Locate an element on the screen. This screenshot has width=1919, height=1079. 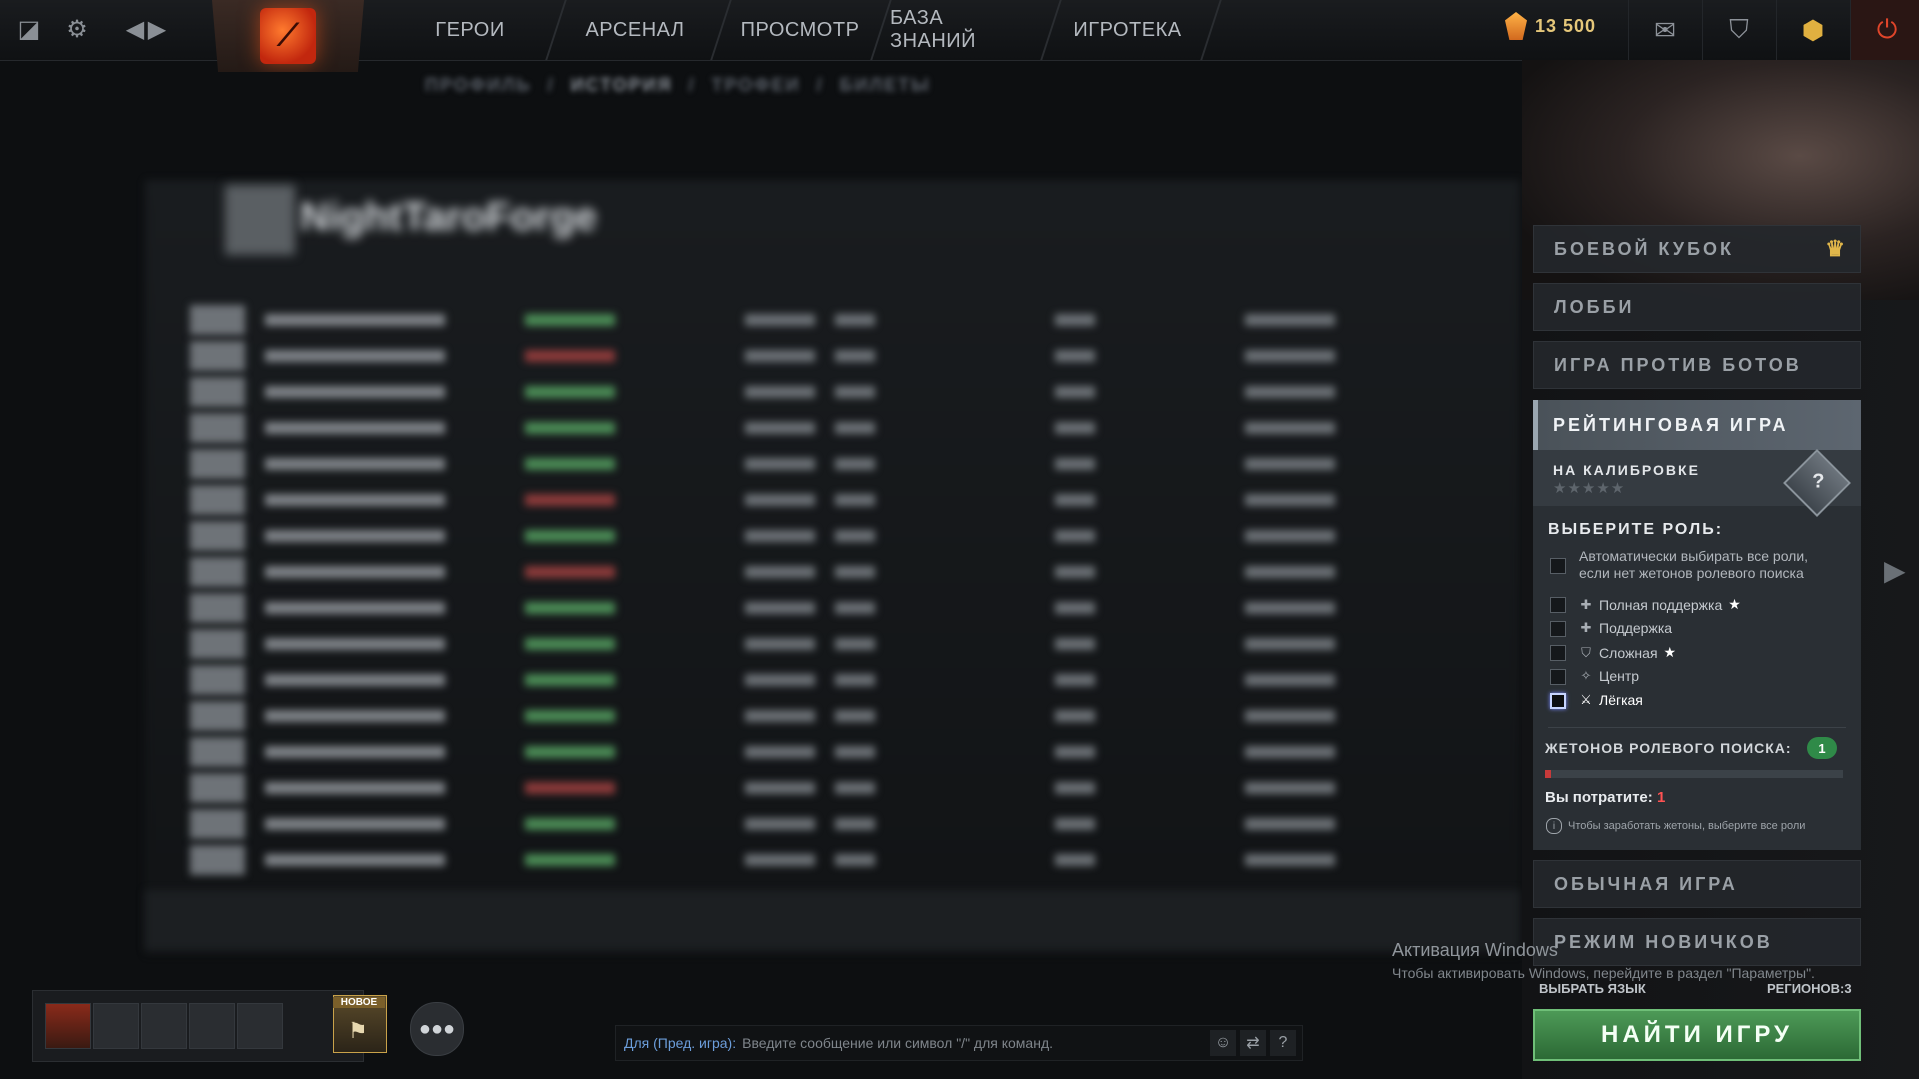
sword-icon: ⚔ is located at coordinates (1586, 699).